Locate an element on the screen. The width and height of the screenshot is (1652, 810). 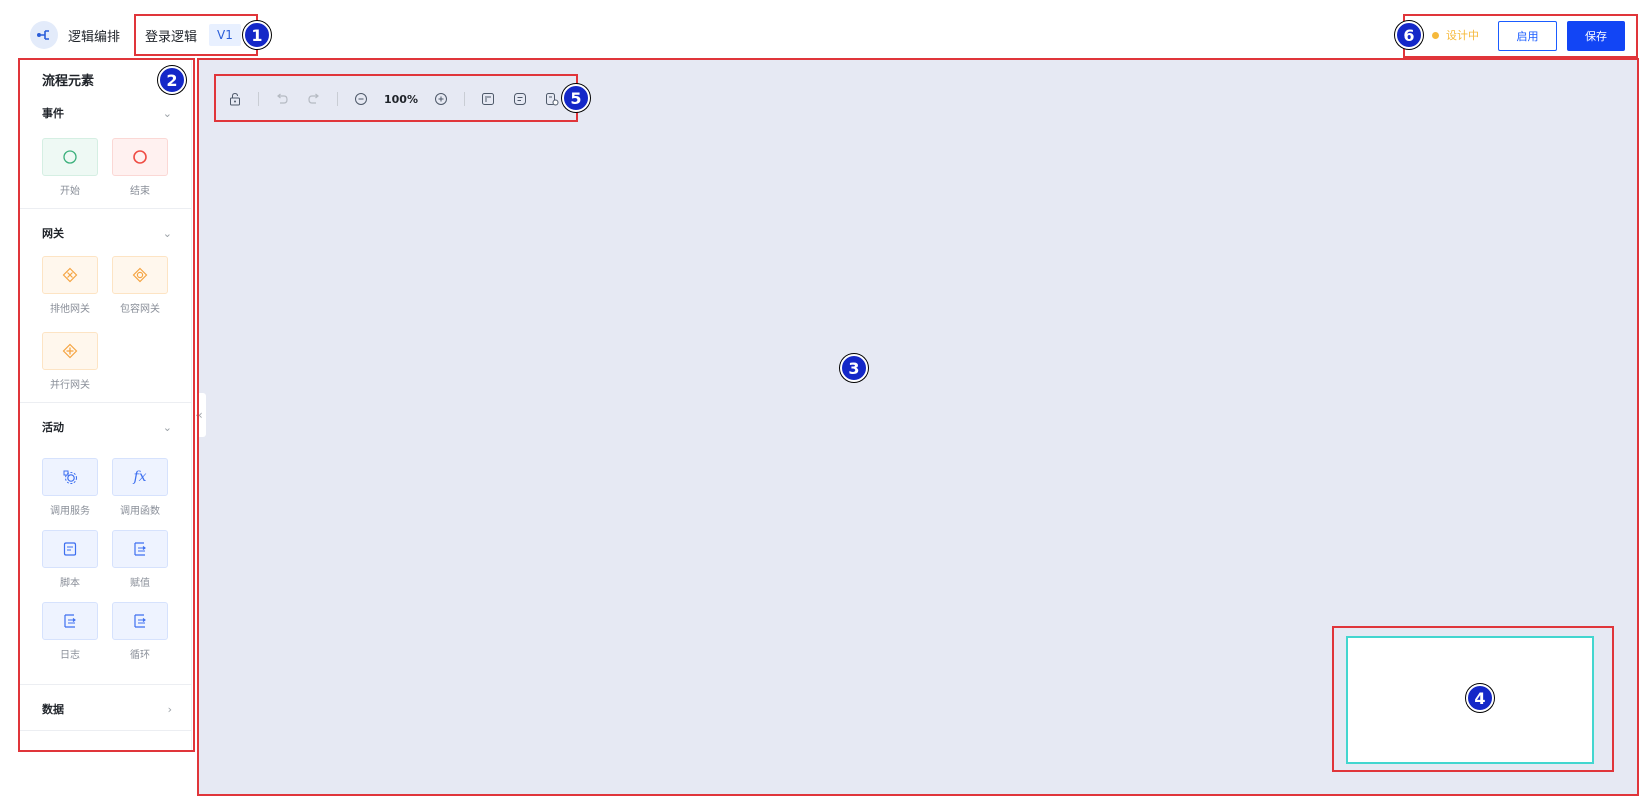
fit-view-icon is located at coordinates (488, 99).